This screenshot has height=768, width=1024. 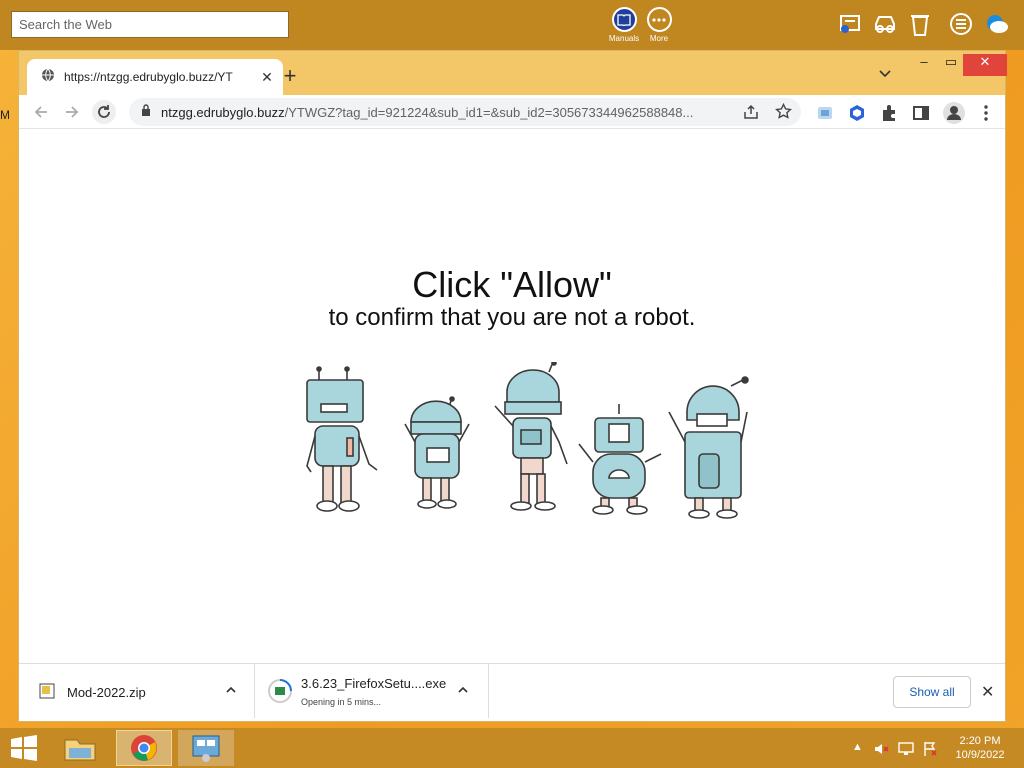 What do you see at coordinates (783, 113) in the screenshot?
I see `bookmark-star-icon` at bounding box center [783, 113].